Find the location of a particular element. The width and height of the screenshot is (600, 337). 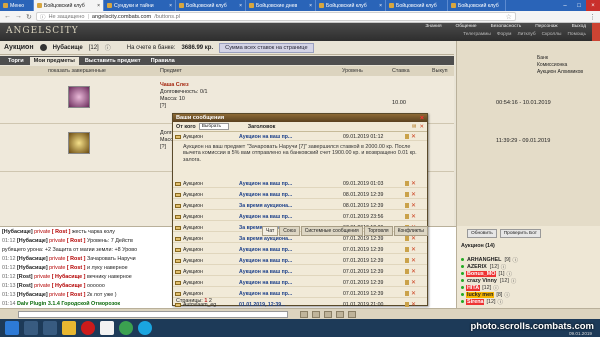

close-icon: × is located at coordinates (422, 118).